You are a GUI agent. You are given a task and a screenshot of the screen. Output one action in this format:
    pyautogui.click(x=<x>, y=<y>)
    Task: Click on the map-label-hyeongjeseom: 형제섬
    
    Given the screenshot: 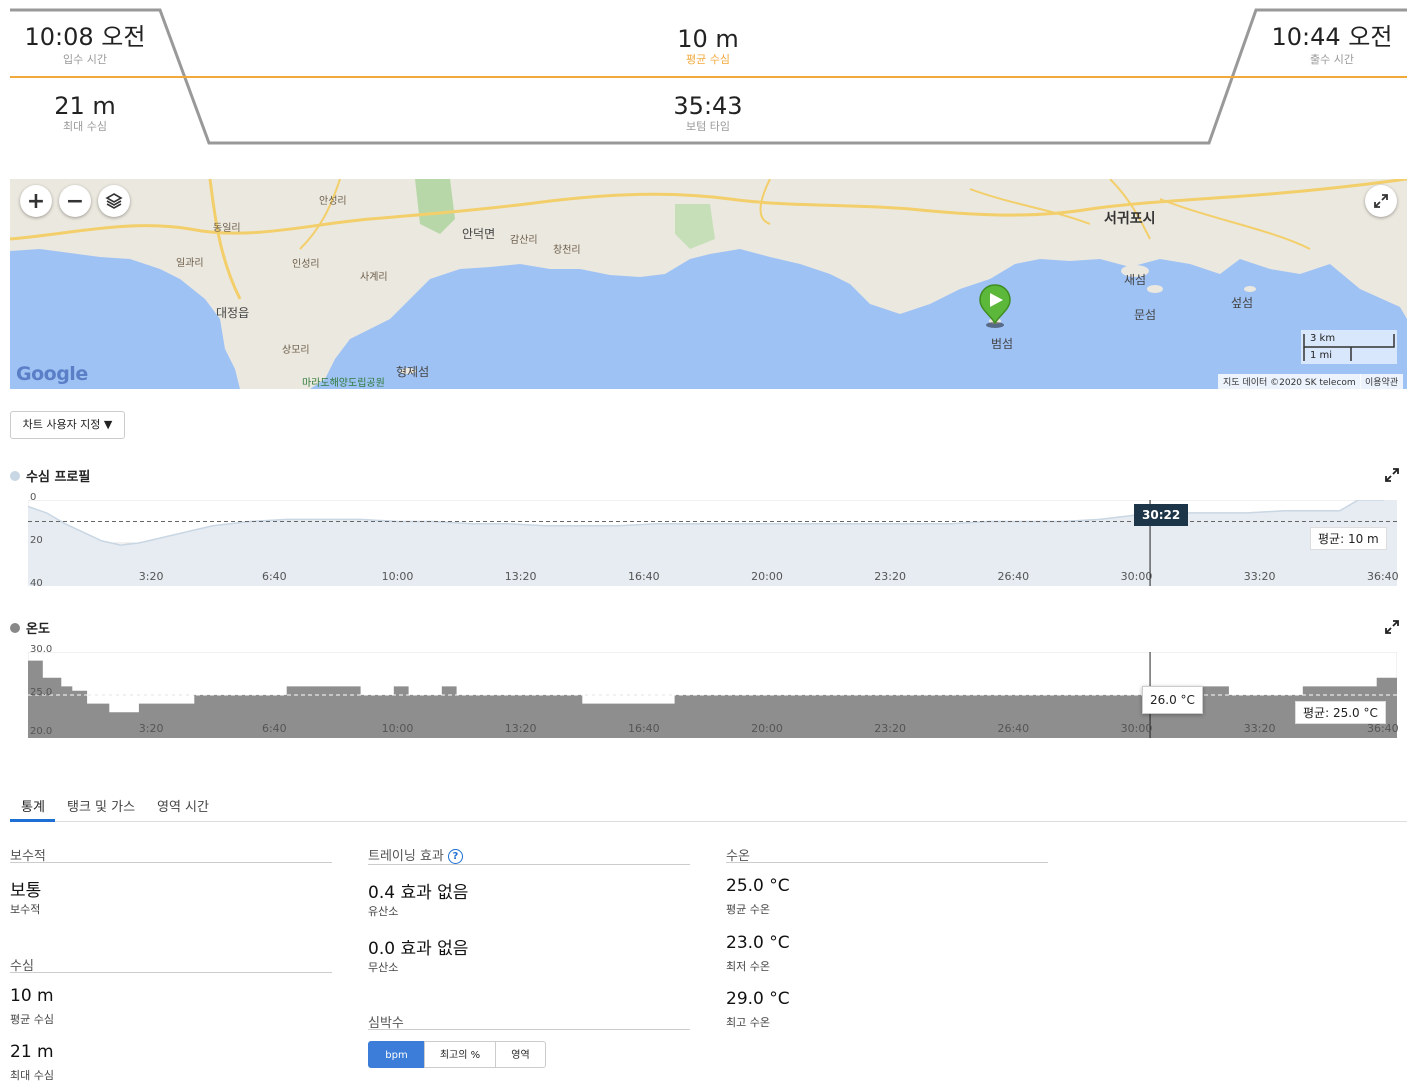 What is the action you would take?
    pyautogui.click(x=413, y=372)
    